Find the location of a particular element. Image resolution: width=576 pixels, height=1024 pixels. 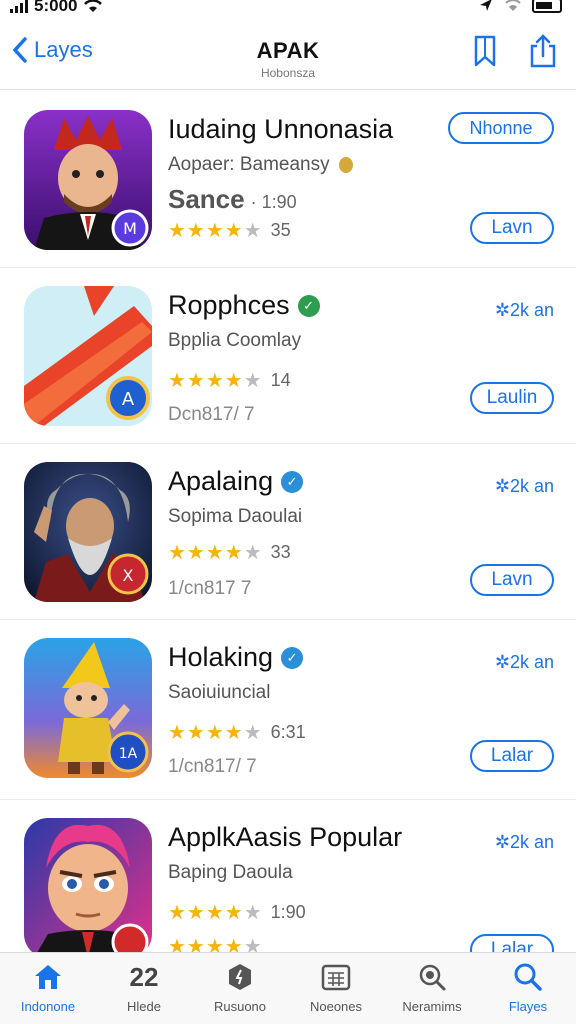

app-icon is located at coordinates (88, 885).